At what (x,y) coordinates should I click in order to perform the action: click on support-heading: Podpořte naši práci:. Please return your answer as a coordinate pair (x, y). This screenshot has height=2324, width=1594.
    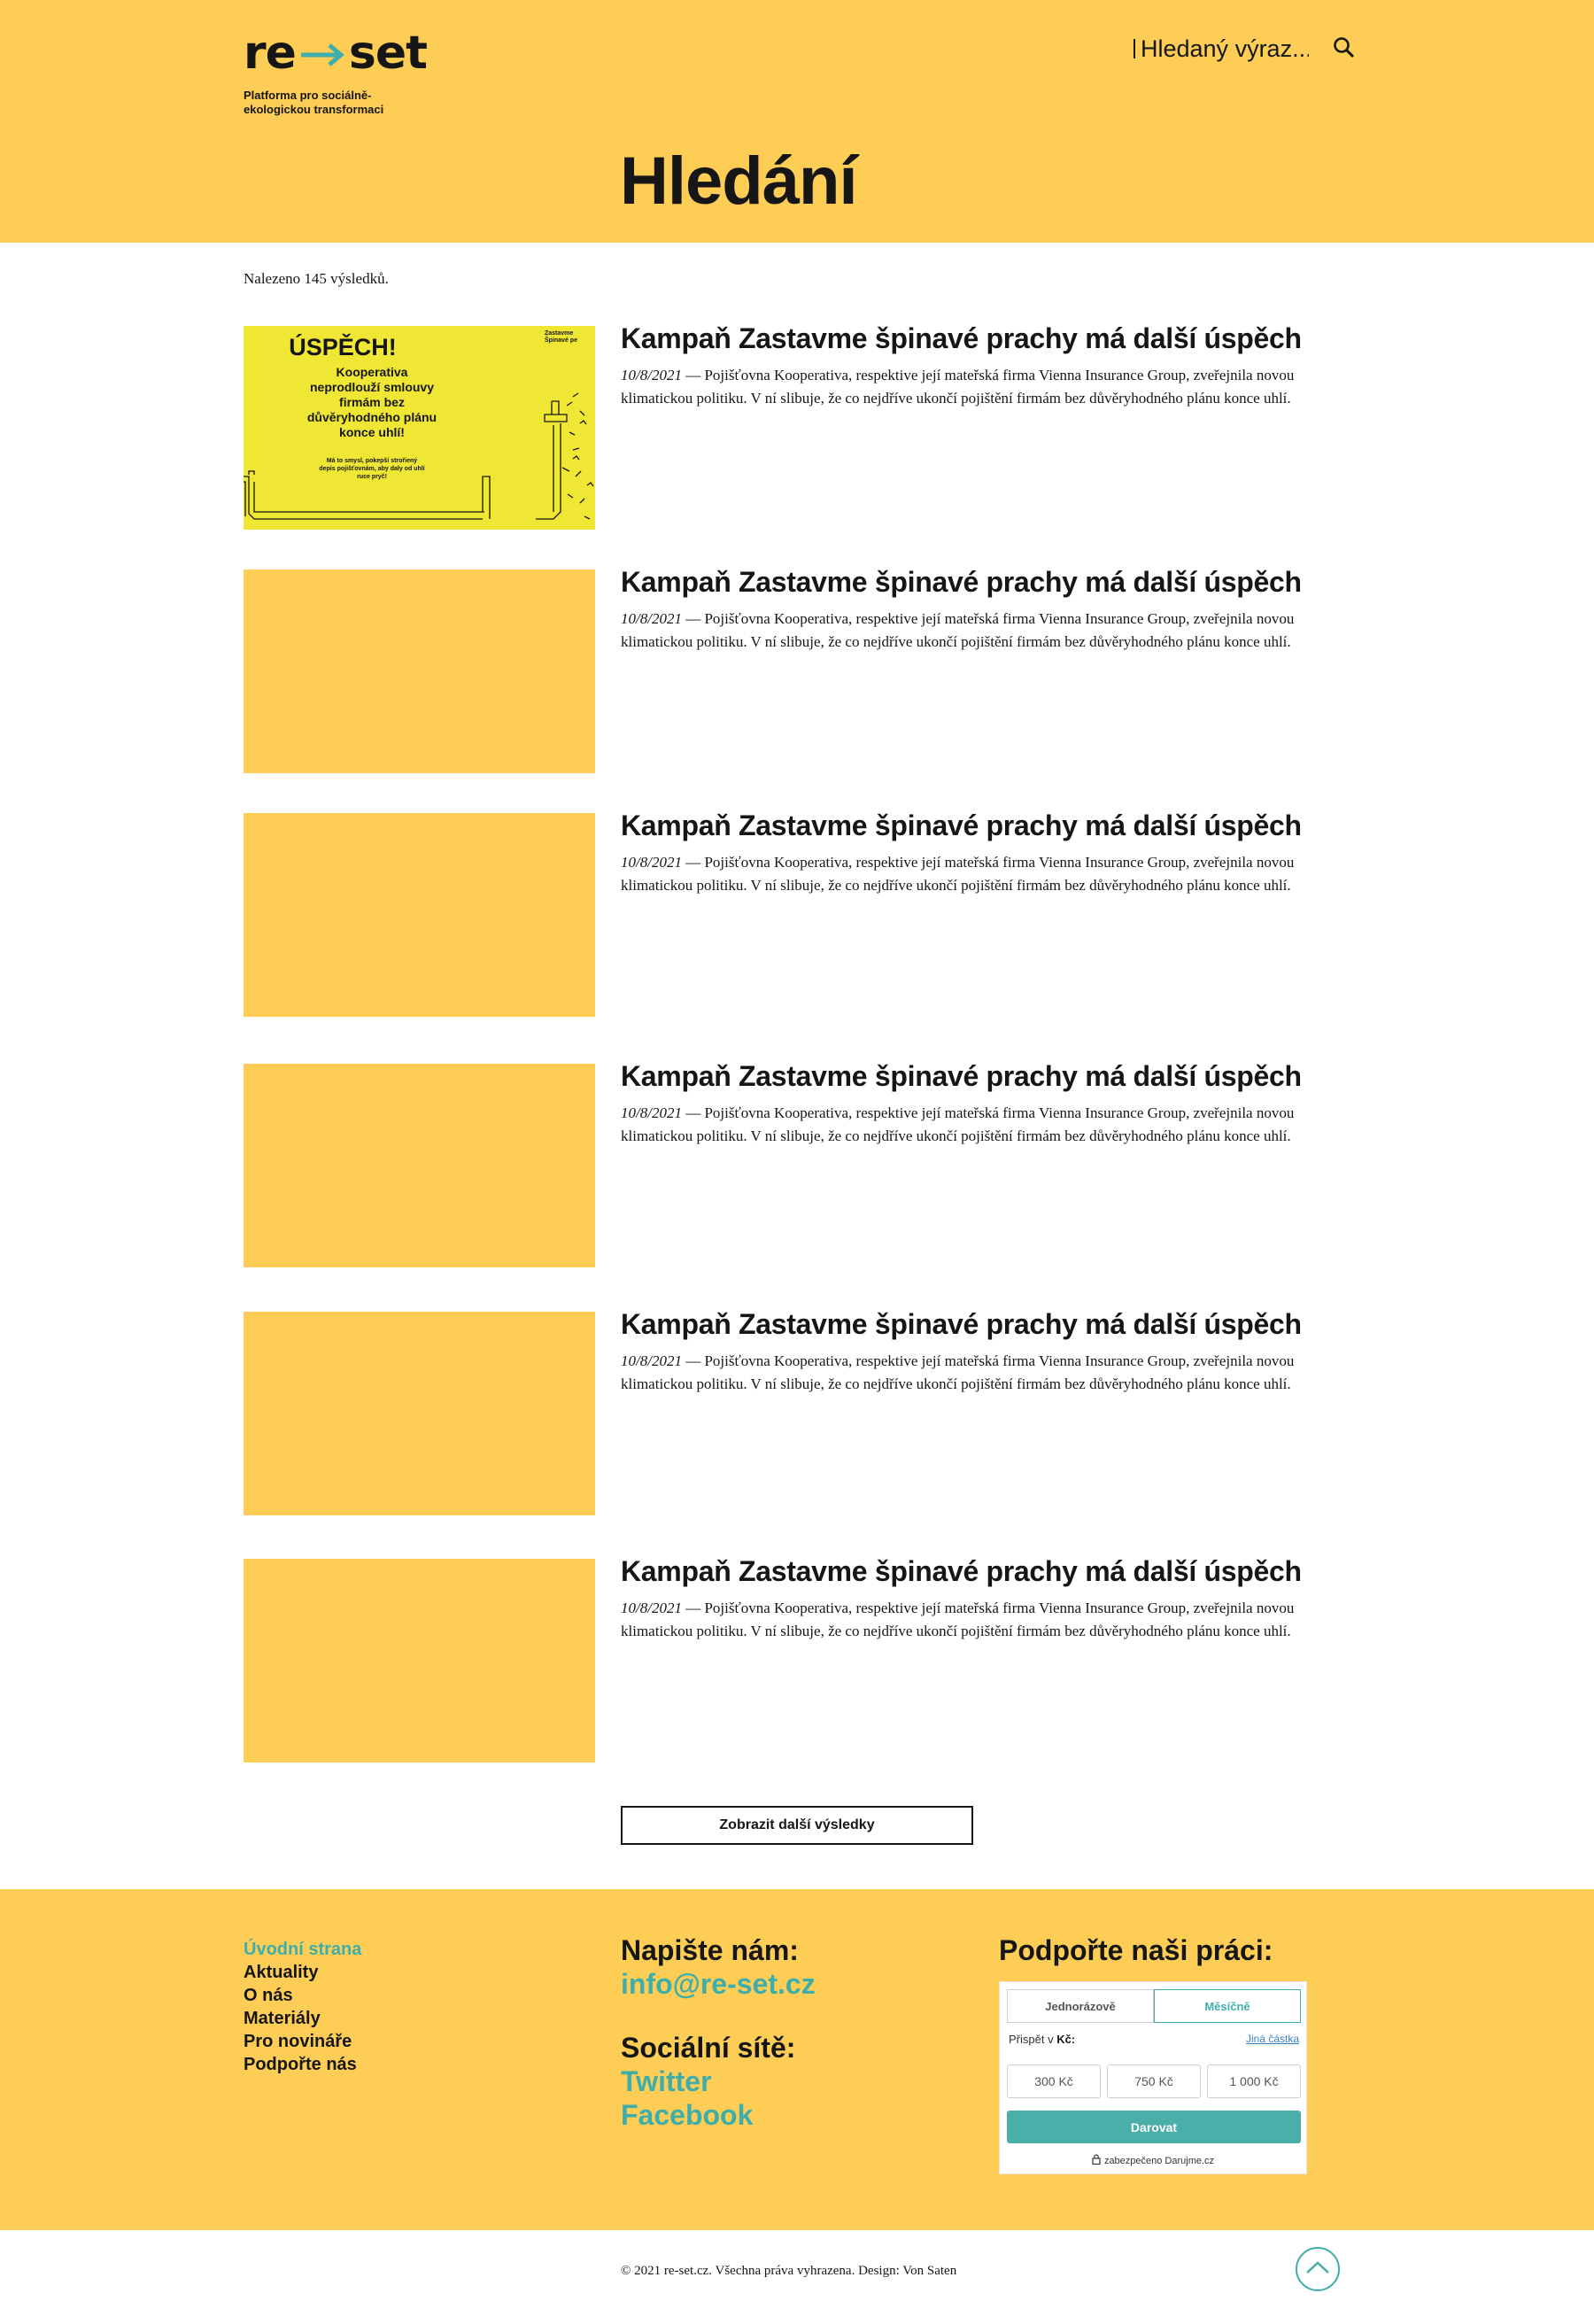
    Looking at the image, I should click on (1136, 1950).